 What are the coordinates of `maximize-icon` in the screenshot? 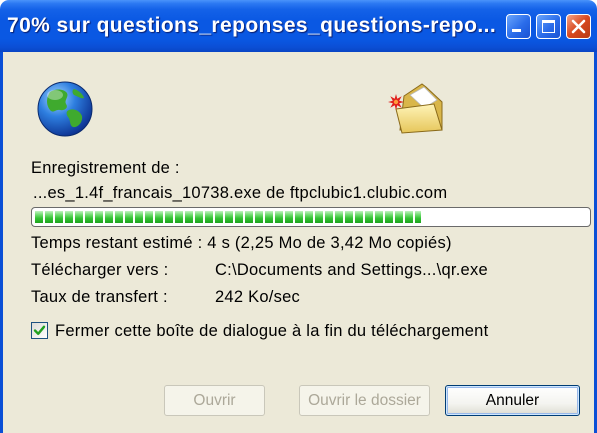 It's located at (548, 26).